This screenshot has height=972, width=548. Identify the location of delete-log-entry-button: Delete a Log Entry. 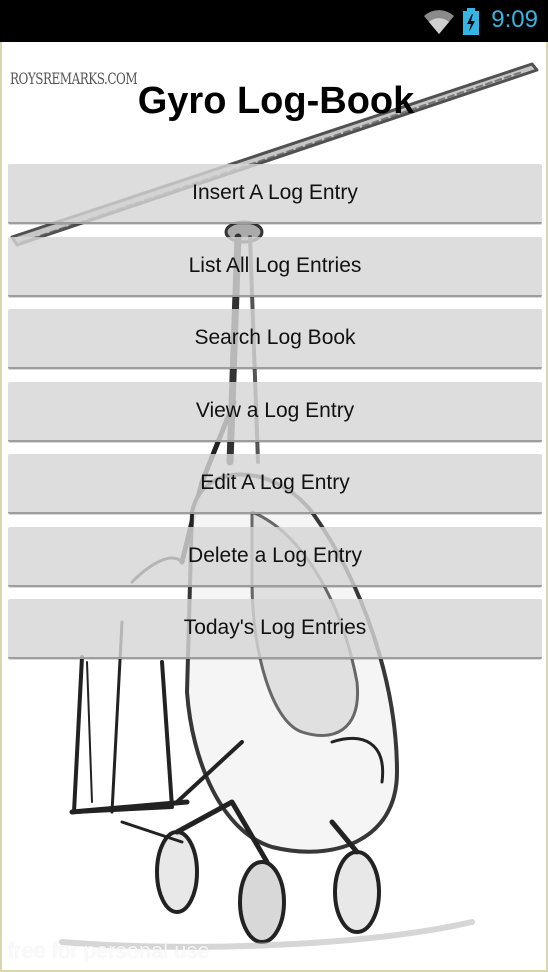
(275, 556).